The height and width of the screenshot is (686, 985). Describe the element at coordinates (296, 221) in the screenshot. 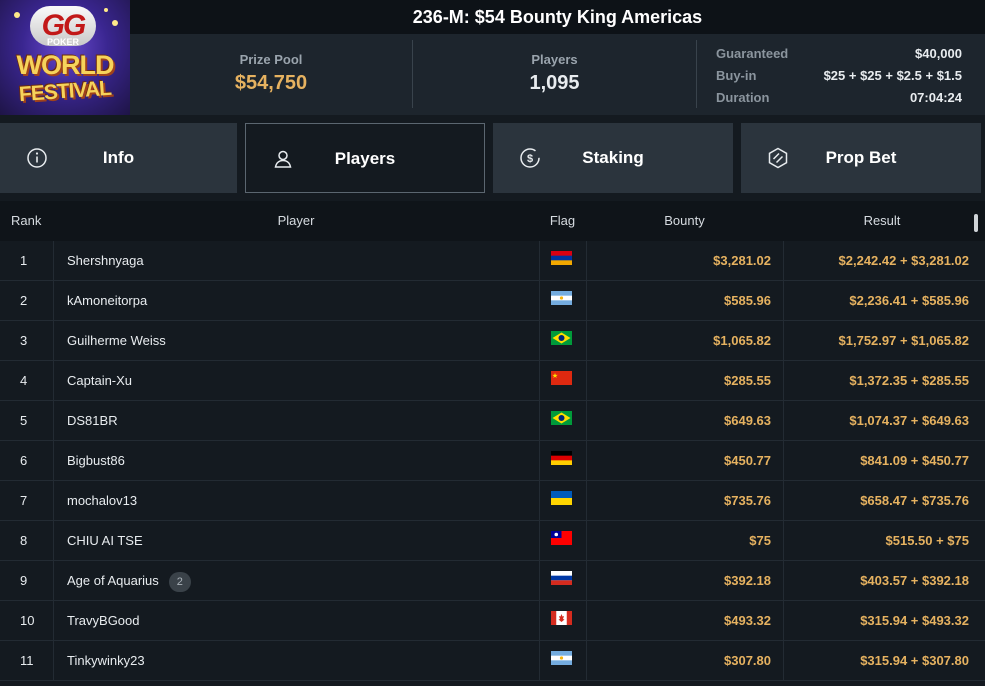

I see `column-player: Player` at that location.